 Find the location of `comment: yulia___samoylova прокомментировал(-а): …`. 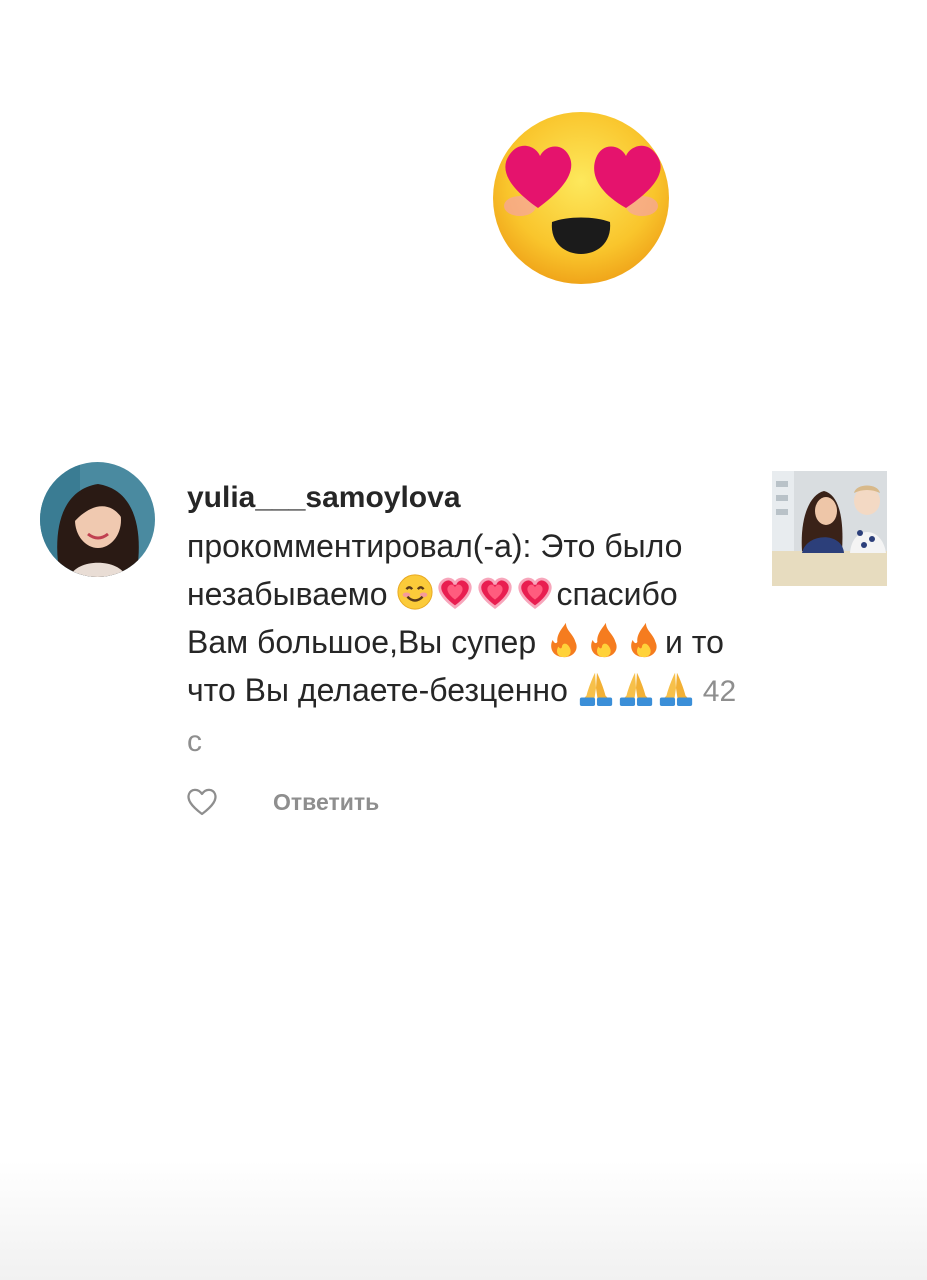

comment: yulia___samoylova прокомментировал(-а): … is located at coordinates (467, 622).